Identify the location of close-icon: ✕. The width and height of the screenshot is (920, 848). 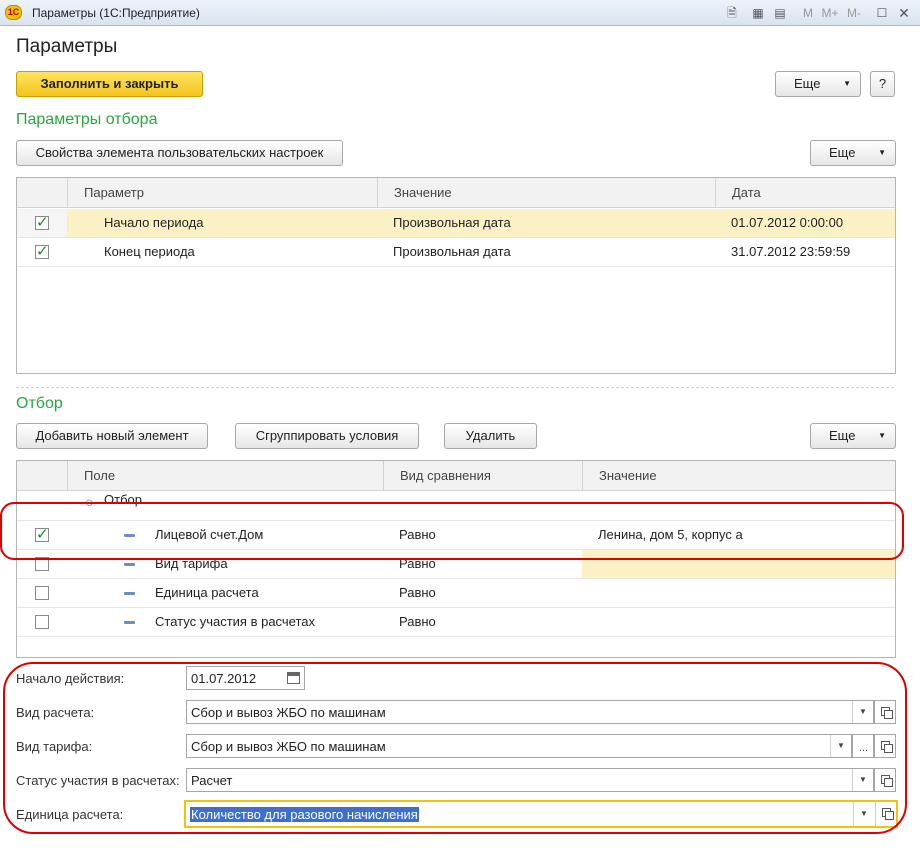
(904, 13).